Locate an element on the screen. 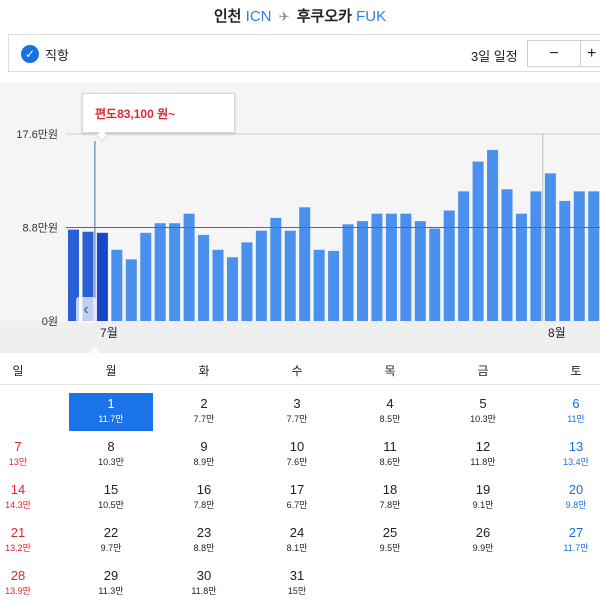 The image size is (600, 600). calendar-day: 2 7.7만 is located at coordinates (204, 412).